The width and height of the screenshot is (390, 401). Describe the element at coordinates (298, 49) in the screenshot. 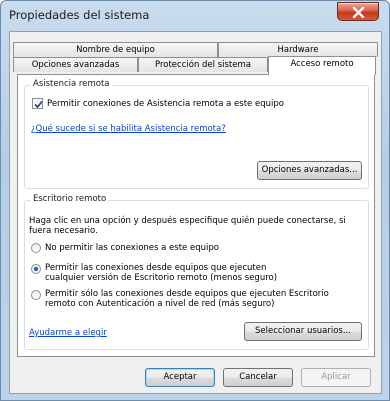

I see `tab-hardware: Hardware` at that location.